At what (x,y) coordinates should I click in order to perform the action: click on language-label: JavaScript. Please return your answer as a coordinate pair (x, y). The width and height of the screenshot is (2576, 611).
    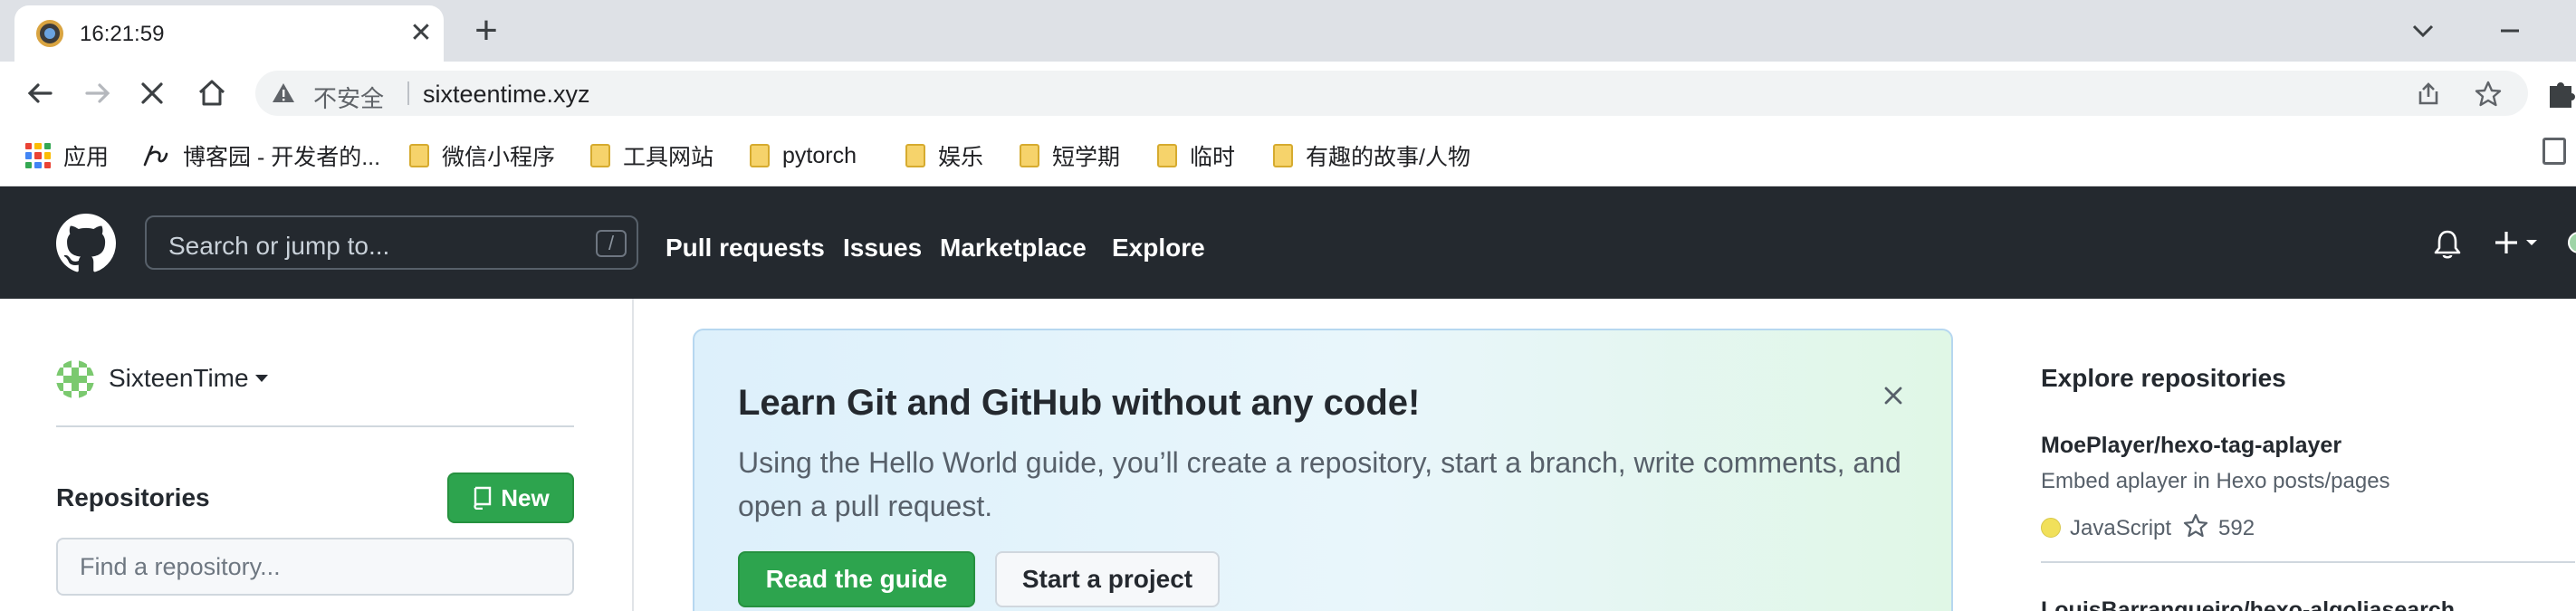
    Looking at the image, I should click on (2121, 528).